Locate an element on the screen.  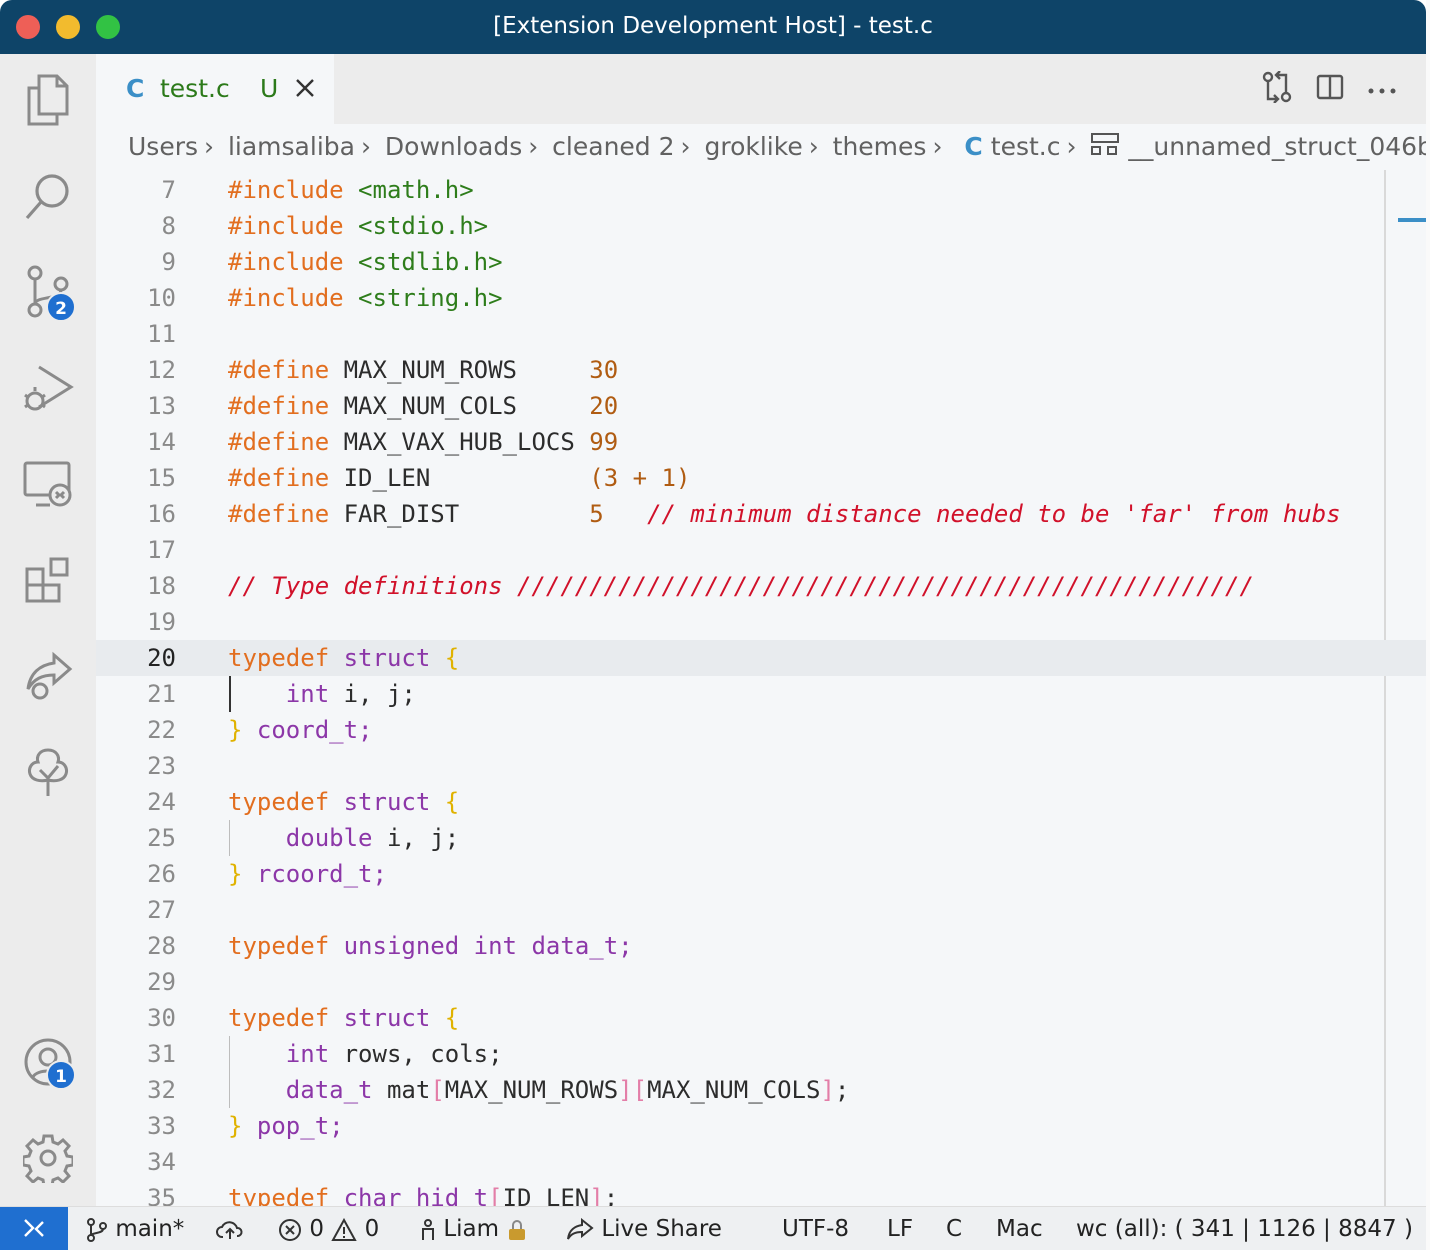
breadcrumb-downloads: Downloads is located at coordinates (453, 146).